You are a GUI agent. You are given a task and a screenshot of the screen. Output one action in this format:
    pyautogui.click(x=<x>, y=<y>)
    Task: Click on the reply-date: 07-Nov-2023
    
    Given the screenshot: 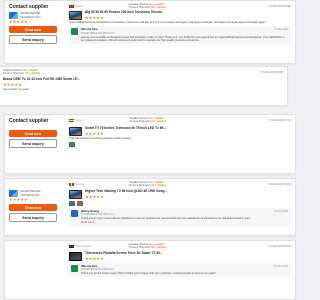 What is the action you would take?
    pyautogui.click(x=281, y=266)
    